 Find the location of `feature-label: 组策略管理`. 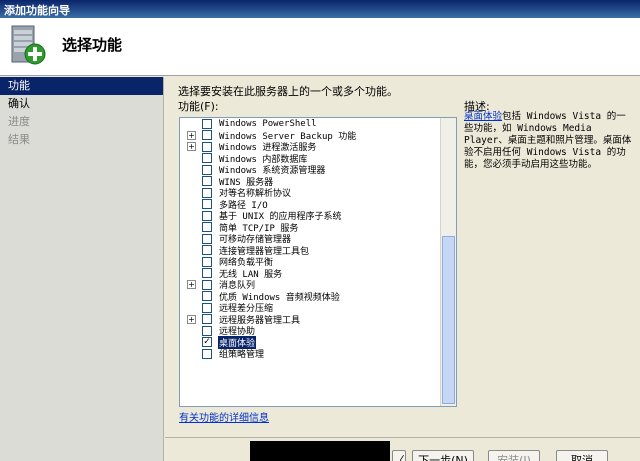

feature-label: 组策略管理 is located at coordinates (242, 355).